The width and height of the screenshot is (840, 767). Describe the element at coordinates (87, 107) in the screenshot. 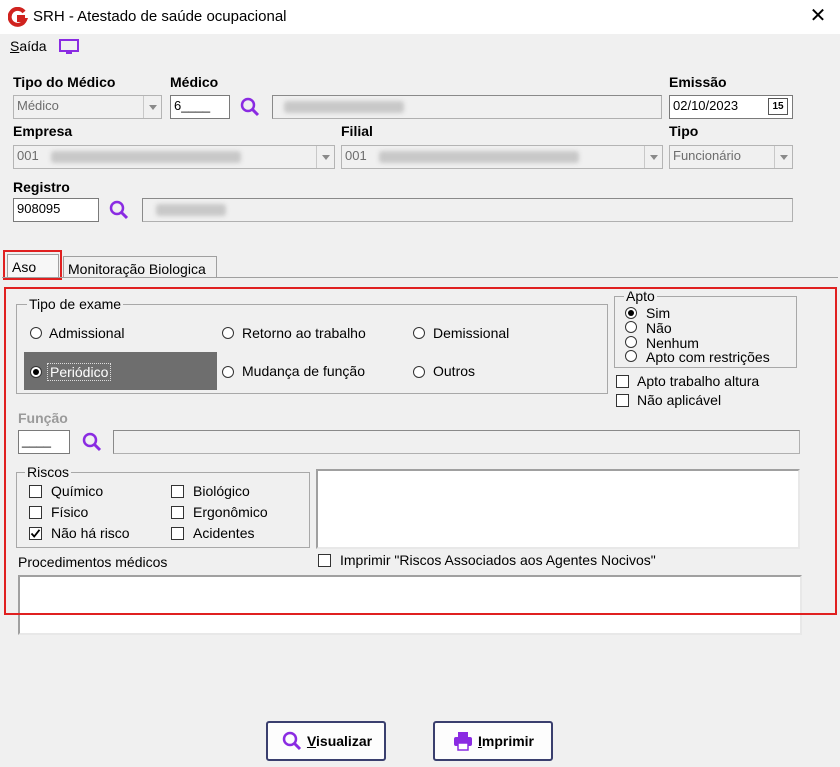

I see `tipo-medico-select: Médico` at that location.